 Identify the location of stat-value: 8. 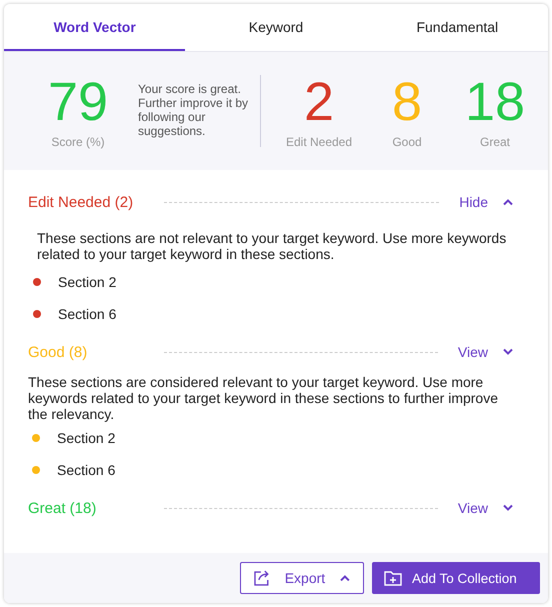
(407, 102).